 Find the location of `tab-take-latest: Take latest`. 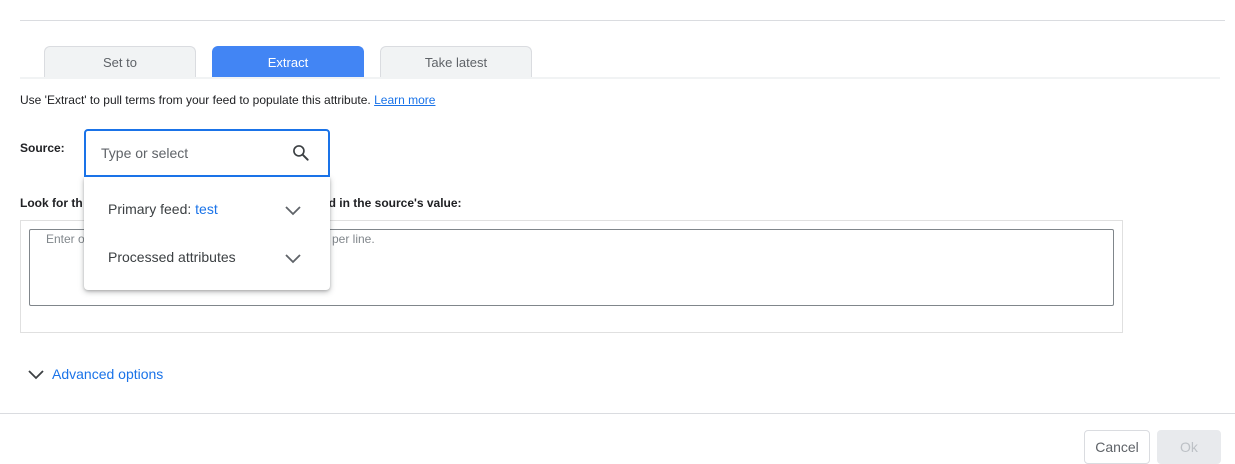

tab-take-latest: Take latest is located at coordinates (456, 61).